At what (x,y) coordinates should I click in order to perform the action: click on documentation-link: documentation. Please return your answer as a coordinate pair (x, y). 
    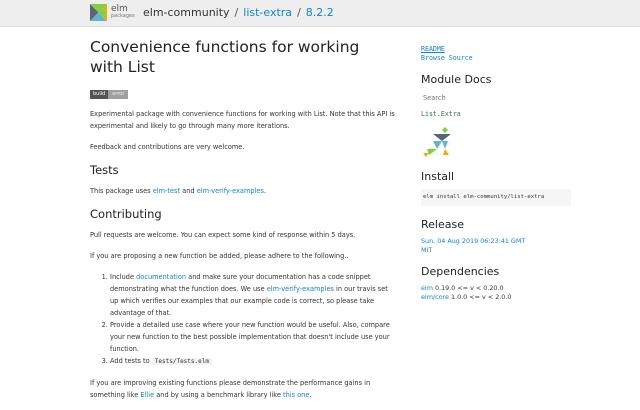
    Looking at the image, I should click on (161, 277).